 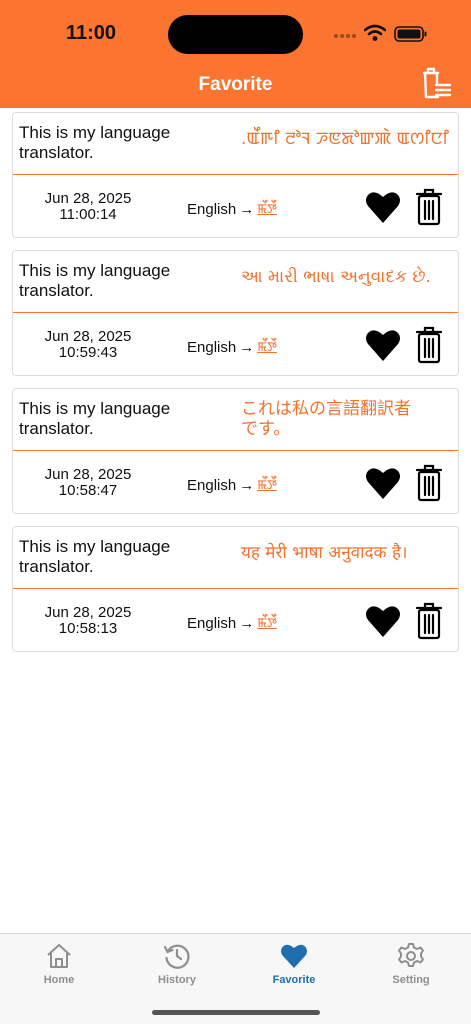 I want to click on timestamp: Jun 28, 2025 10:58:47, so click(x=88, y=483).